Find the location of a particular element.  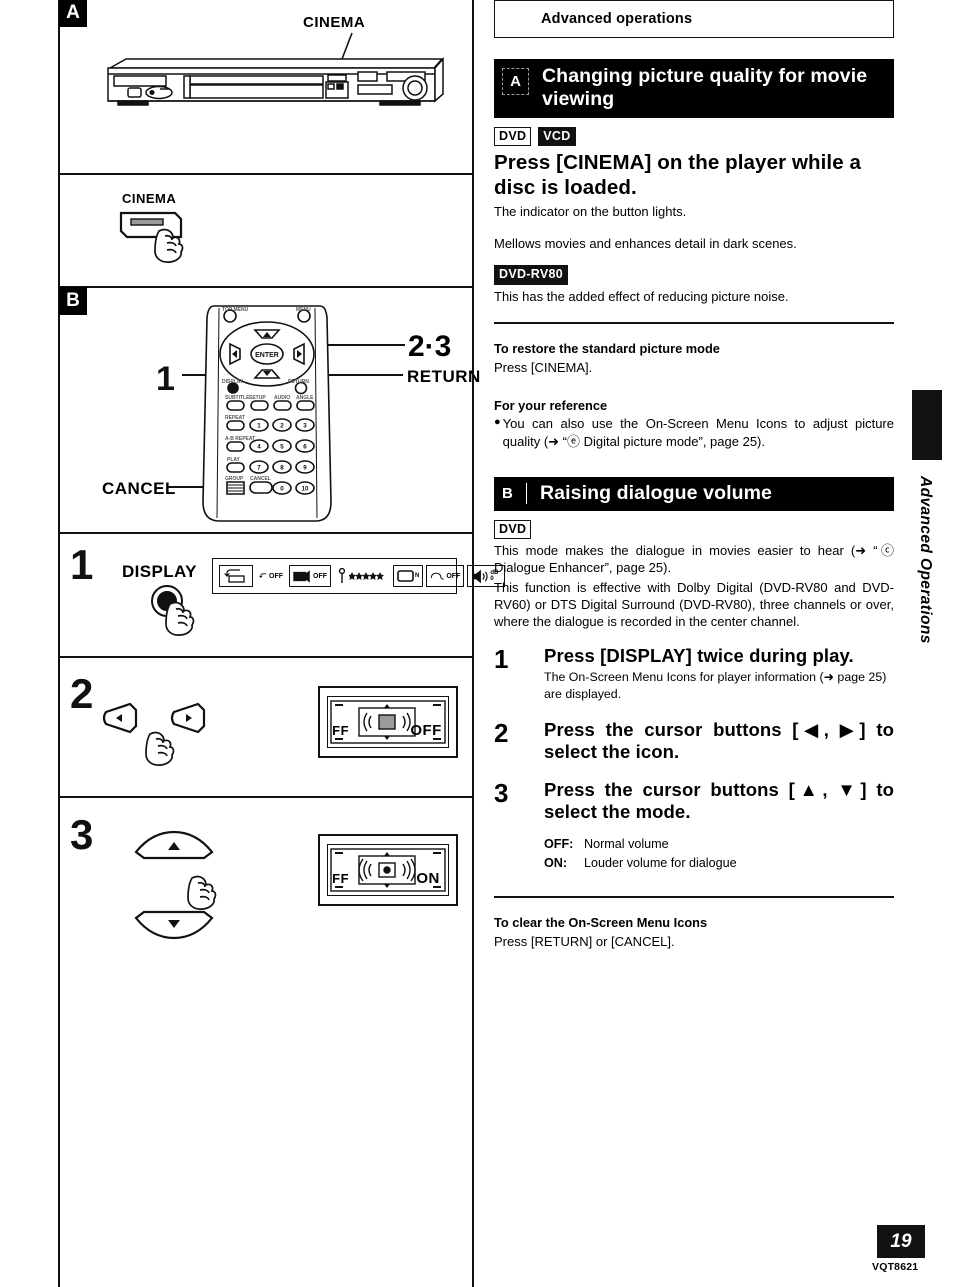

side-tab-label: Advanced Operations is located at coordinates (925, 560).